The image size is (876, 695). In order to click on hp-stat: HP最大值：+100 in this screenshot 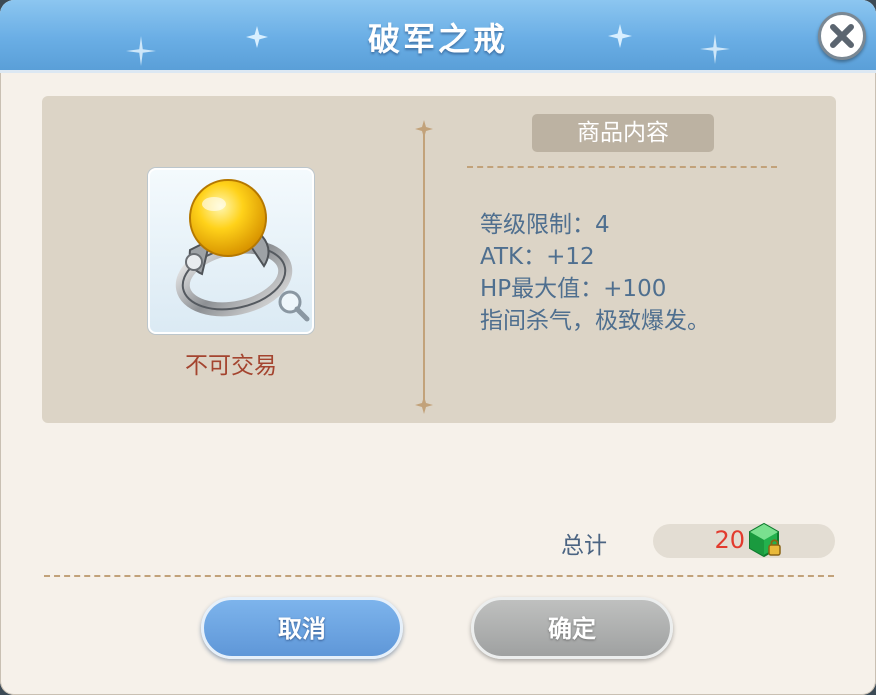, I will do `click(573, 289)`.